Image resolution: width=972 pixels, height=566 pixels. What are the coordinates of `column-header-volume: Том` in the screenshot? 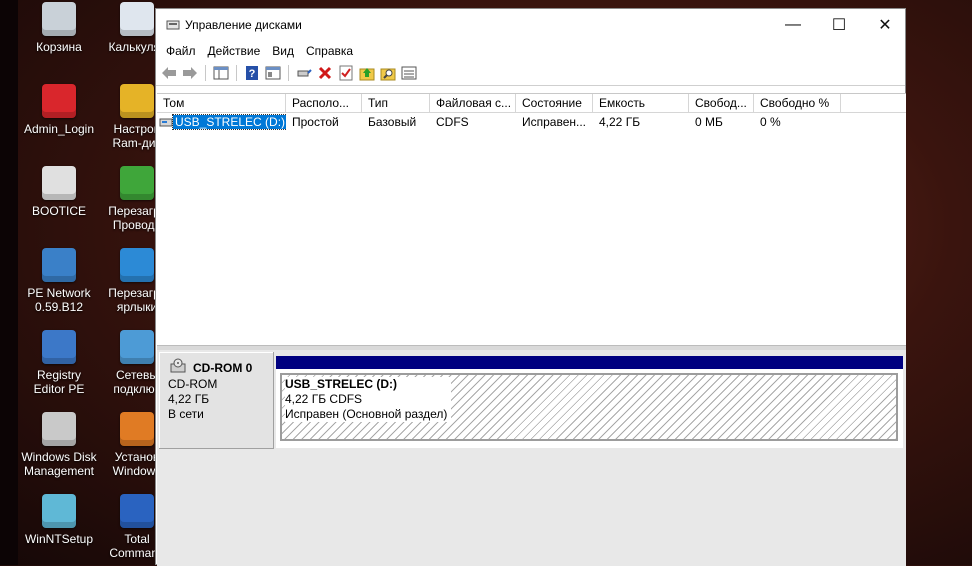 It's located at (221, 103).